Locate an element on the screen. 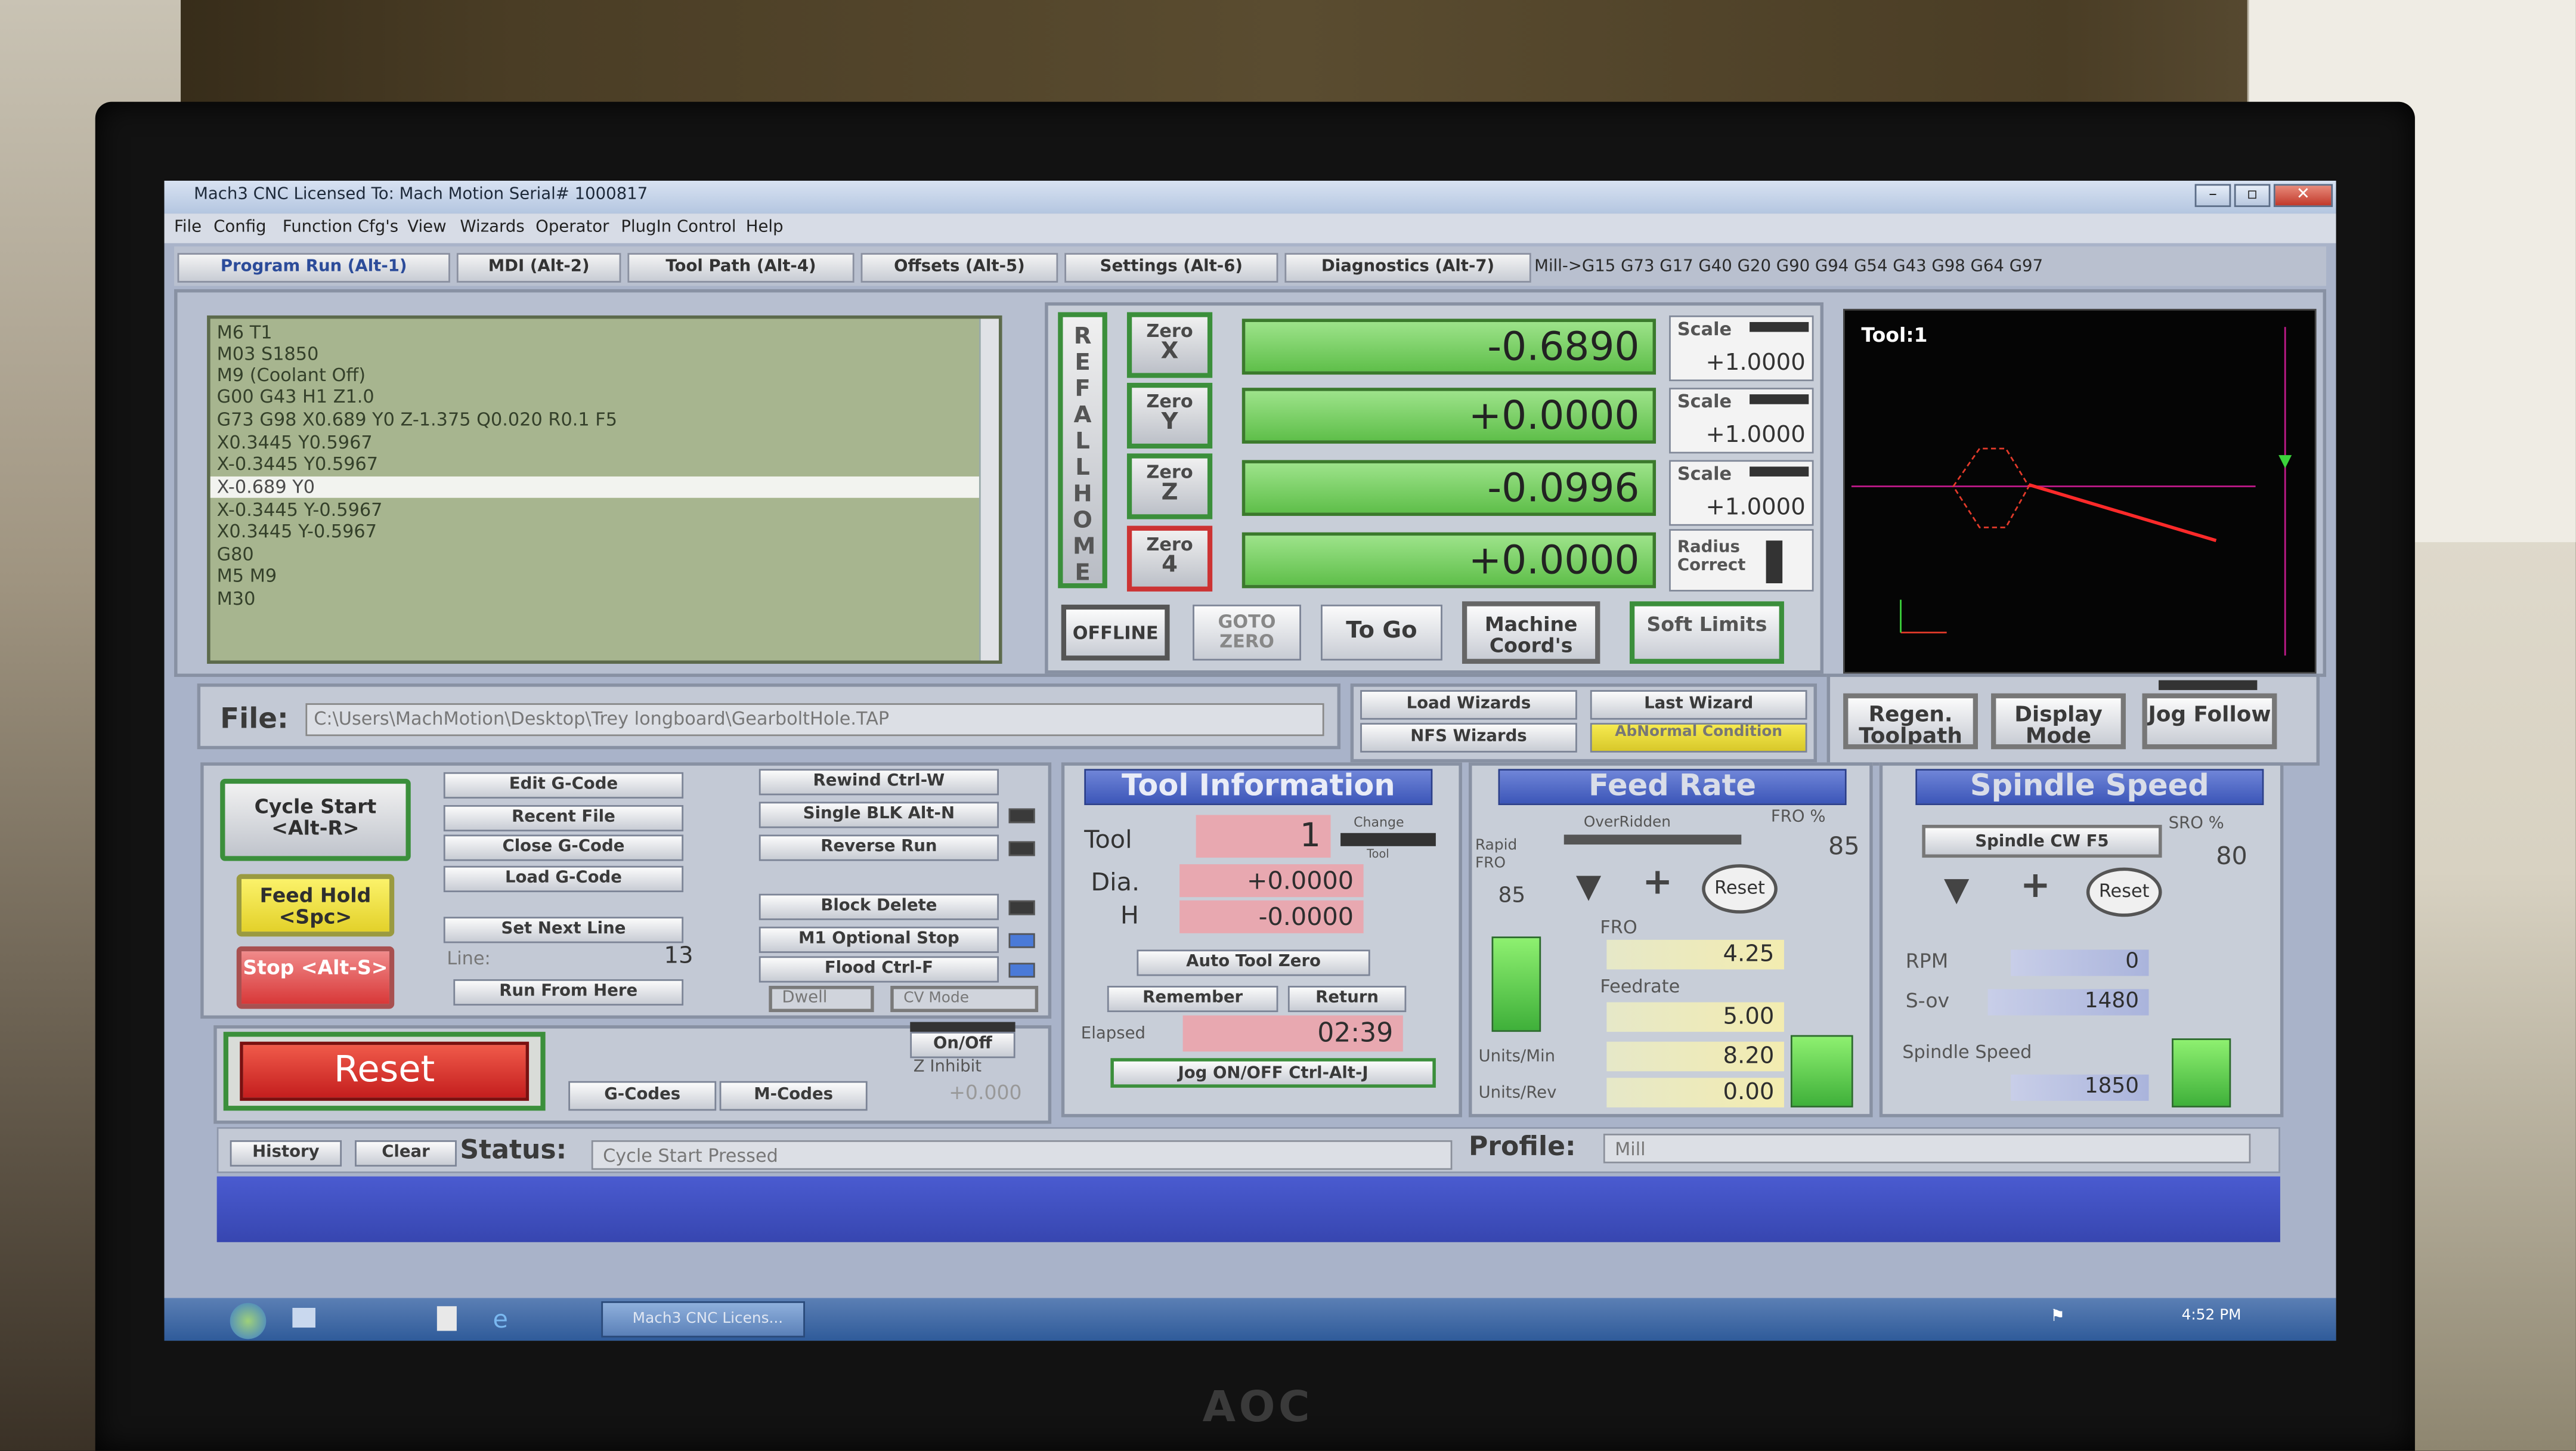 Image resolution: width=2576 pixels, height=1451 pixels. gcode-line: G80 is located at coordinates (236, 554).